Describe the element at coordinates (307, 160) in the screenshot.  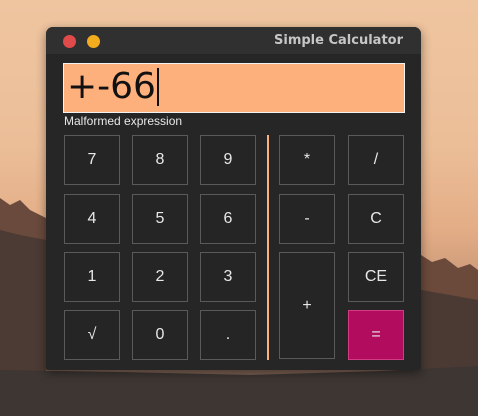
I see `key-multiply: *` at that location.